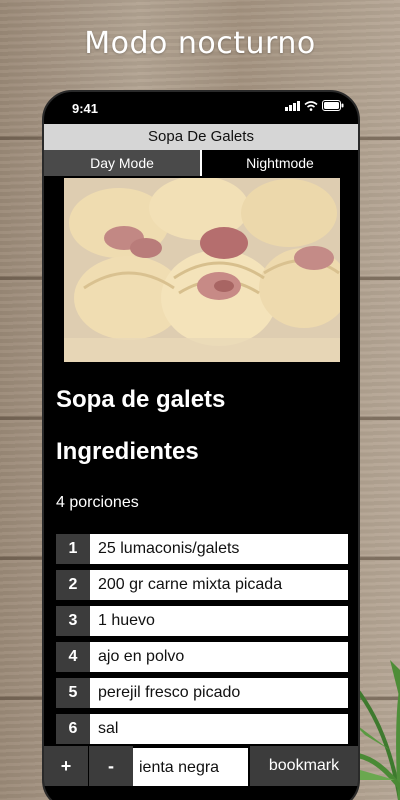 The width and height of the screenshot is (400, 800). Describe the element at coordinates (73, 657) in the screenshot. I see `ingredient-number: 4` at that location.